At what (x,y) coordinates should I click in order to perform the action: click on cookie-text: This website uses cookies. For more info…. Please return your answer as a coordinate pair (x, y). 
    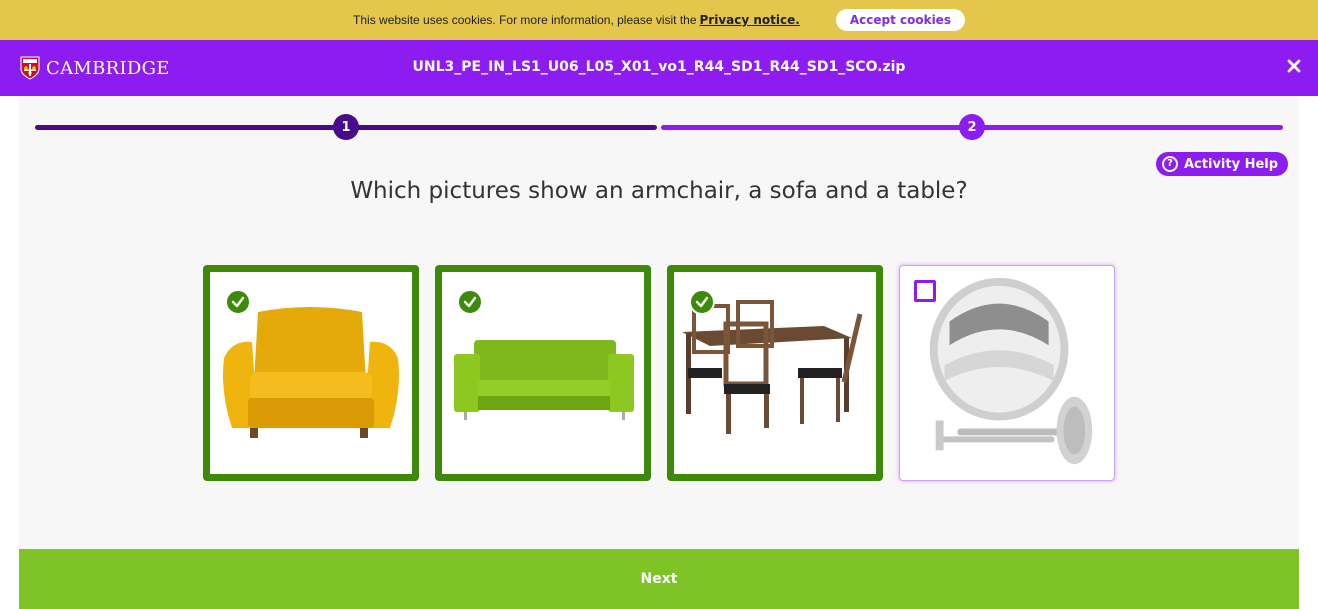
    Looking at the image, I should click on (525, 20).